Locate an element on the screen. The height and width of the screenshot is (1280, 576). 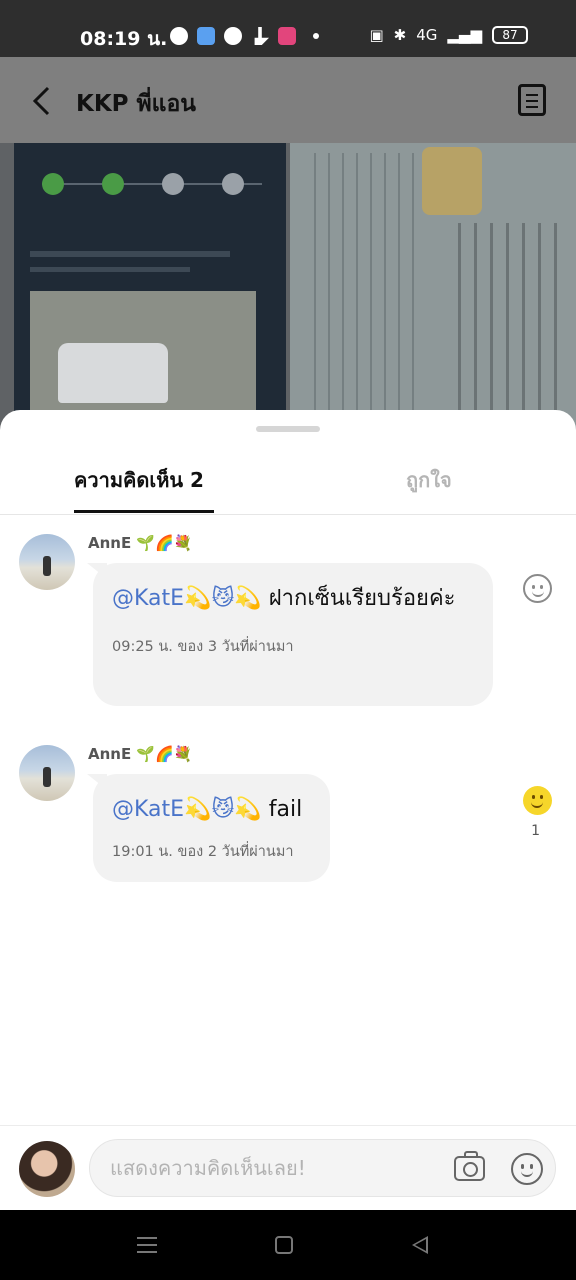
tiktok-icon is located at coordinates (261, 36).